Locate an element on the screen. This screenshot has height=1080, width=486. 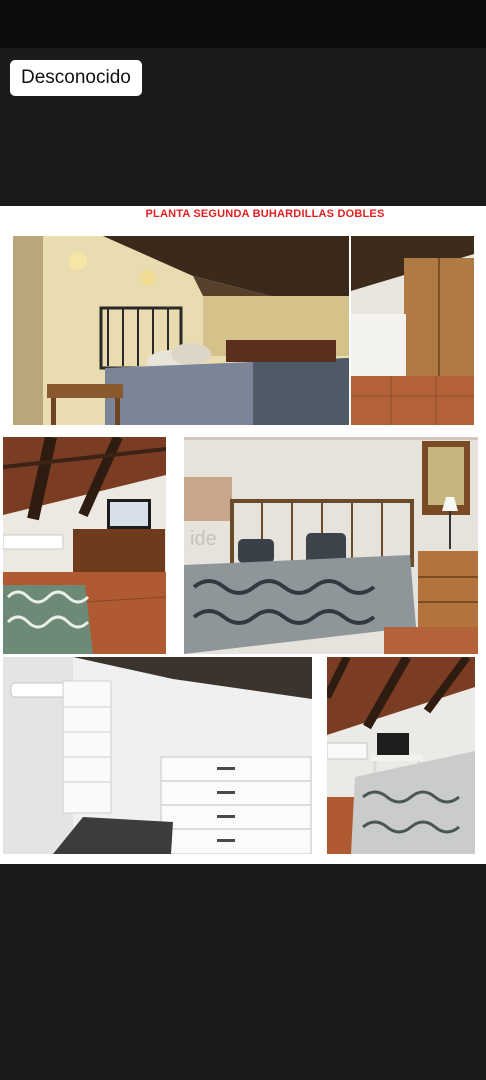
photo-wardrobe-corner is located at coordinates (412, 330).